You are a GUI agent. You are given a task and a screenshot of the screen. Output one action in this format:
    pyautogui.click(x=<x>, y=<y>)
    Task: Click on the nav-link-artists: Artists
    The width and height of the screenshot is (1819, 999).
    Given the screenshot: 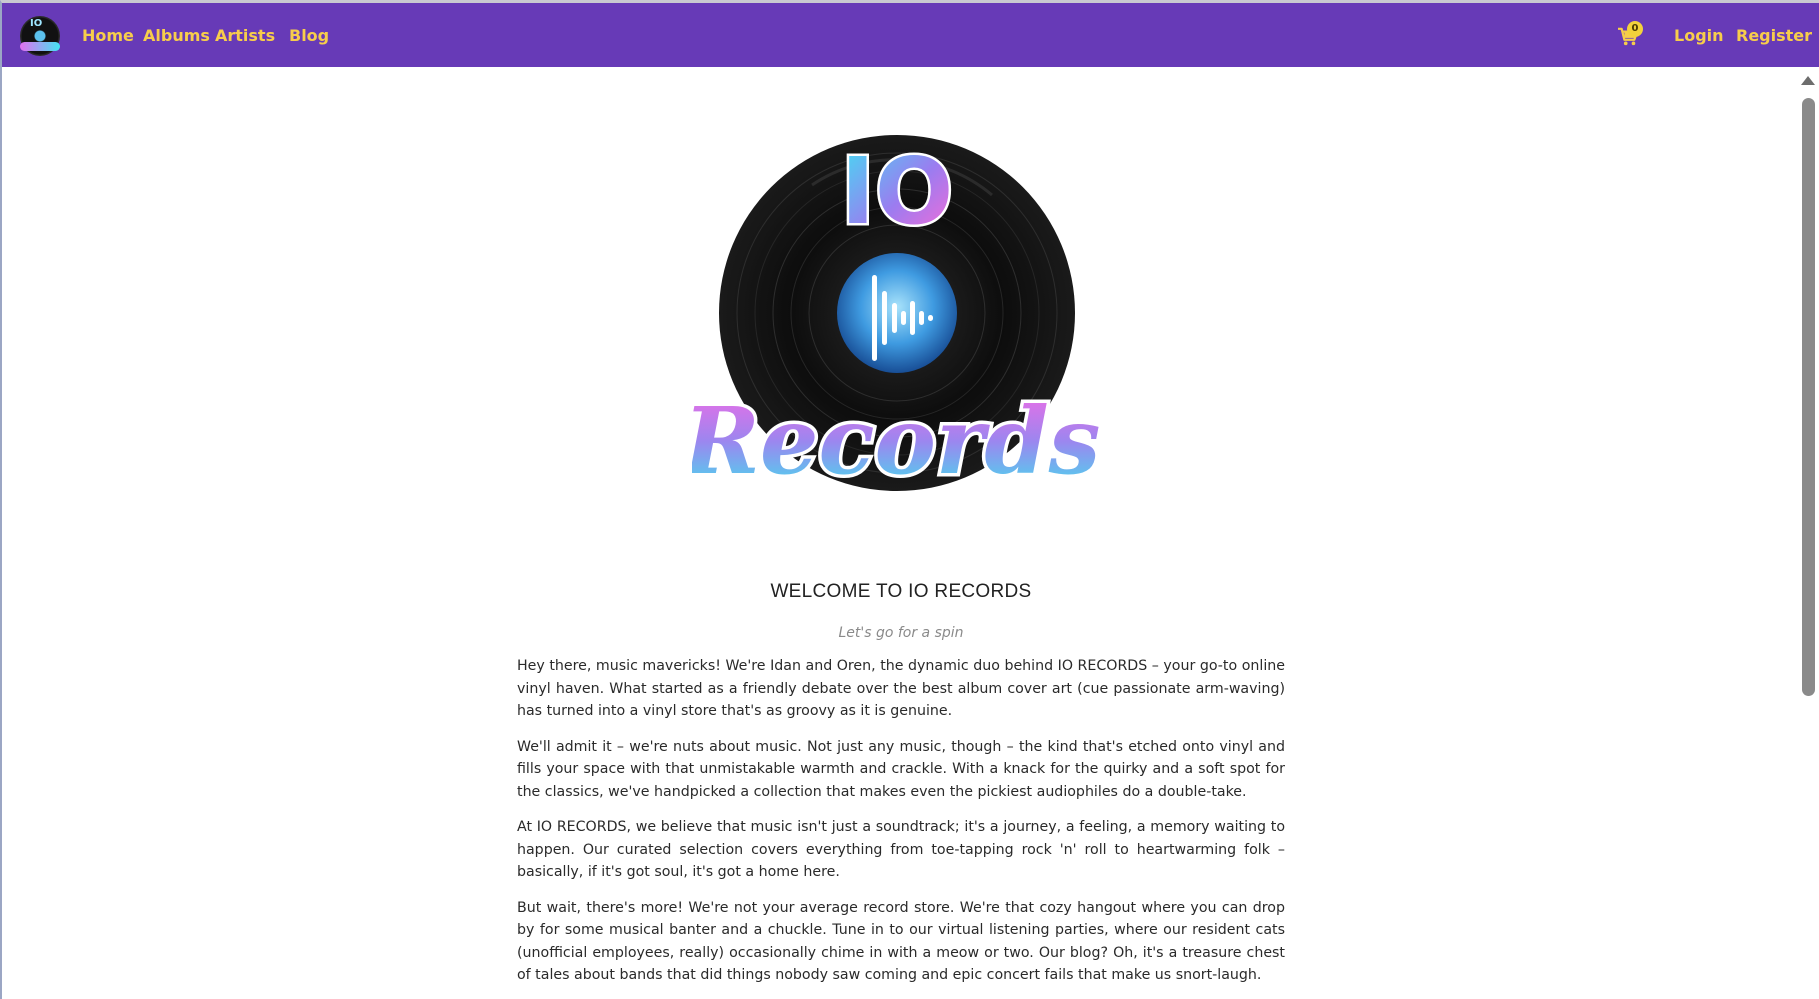 What is the action you would take?
    pyautogui.click(x=245, y=35)
    